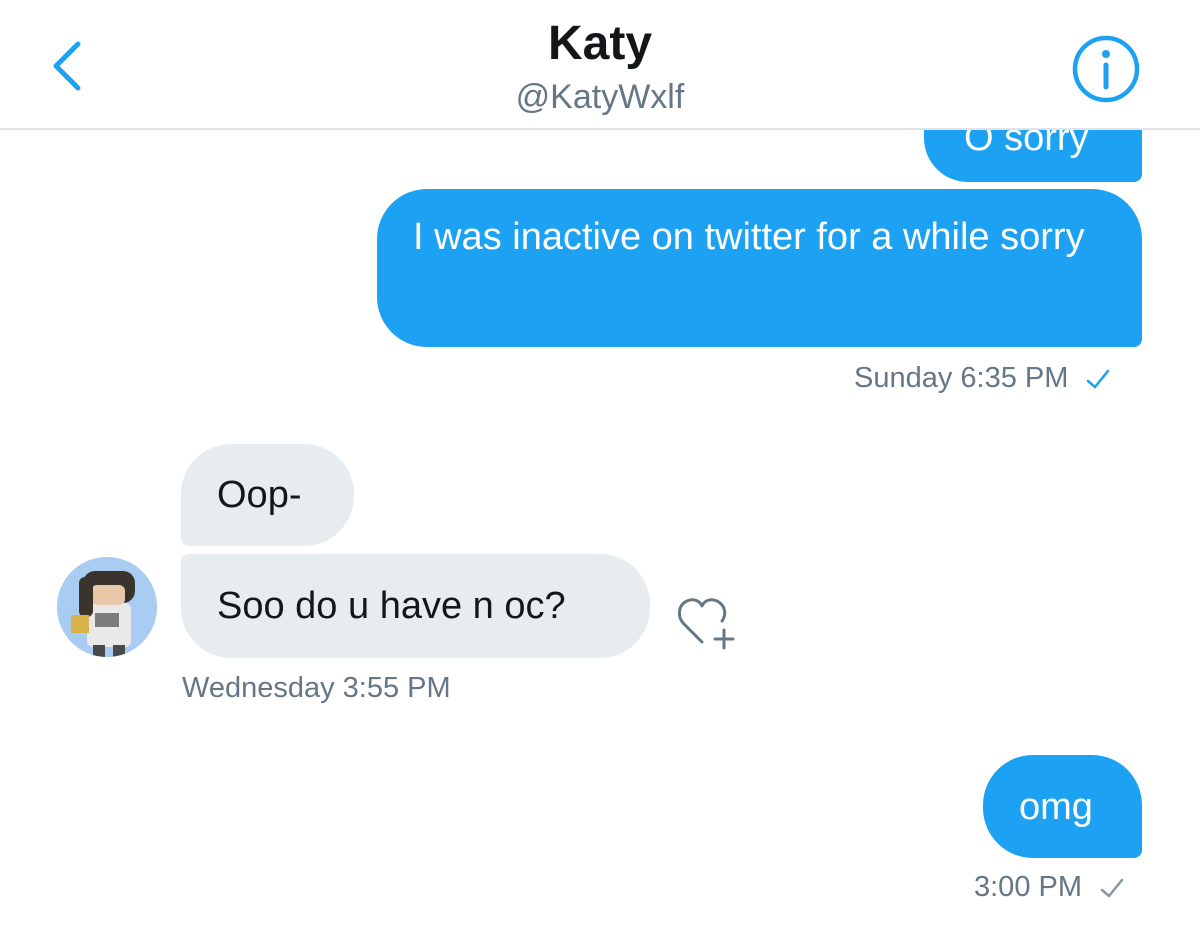  I want to click on conversation-title: Katy, so click(600, 44).